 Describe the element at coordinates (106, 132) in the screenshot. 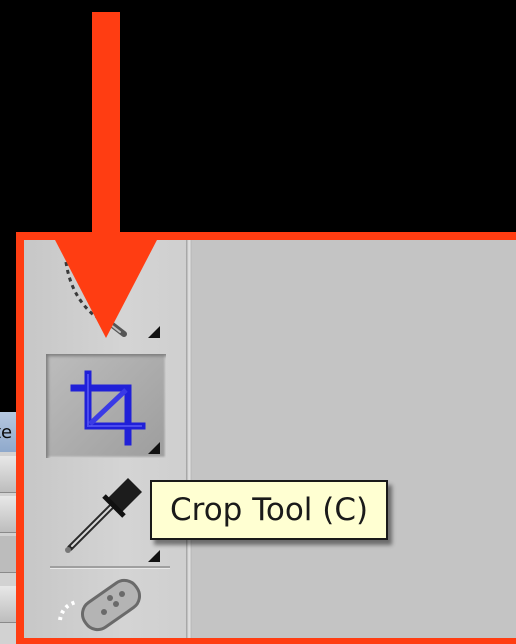

I see `annotation-arrow-shaft` at that location.